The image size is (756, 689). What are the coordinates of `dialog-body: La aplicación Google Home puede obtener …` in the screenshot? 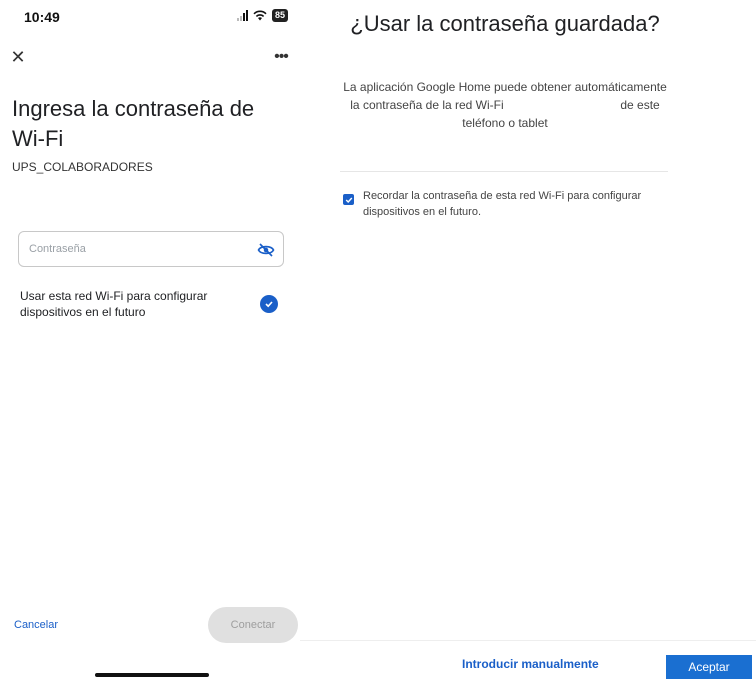 It's located at (505, 105).